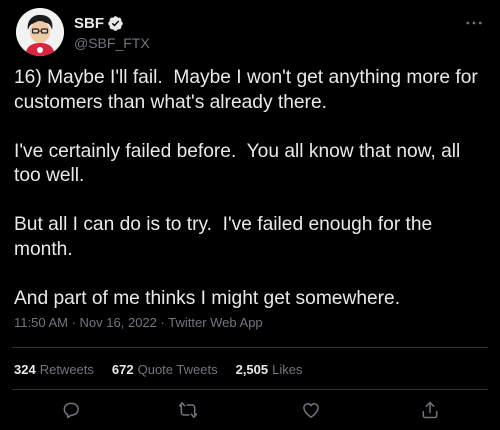  I want to click on avatar-icon, so click(40, 32).